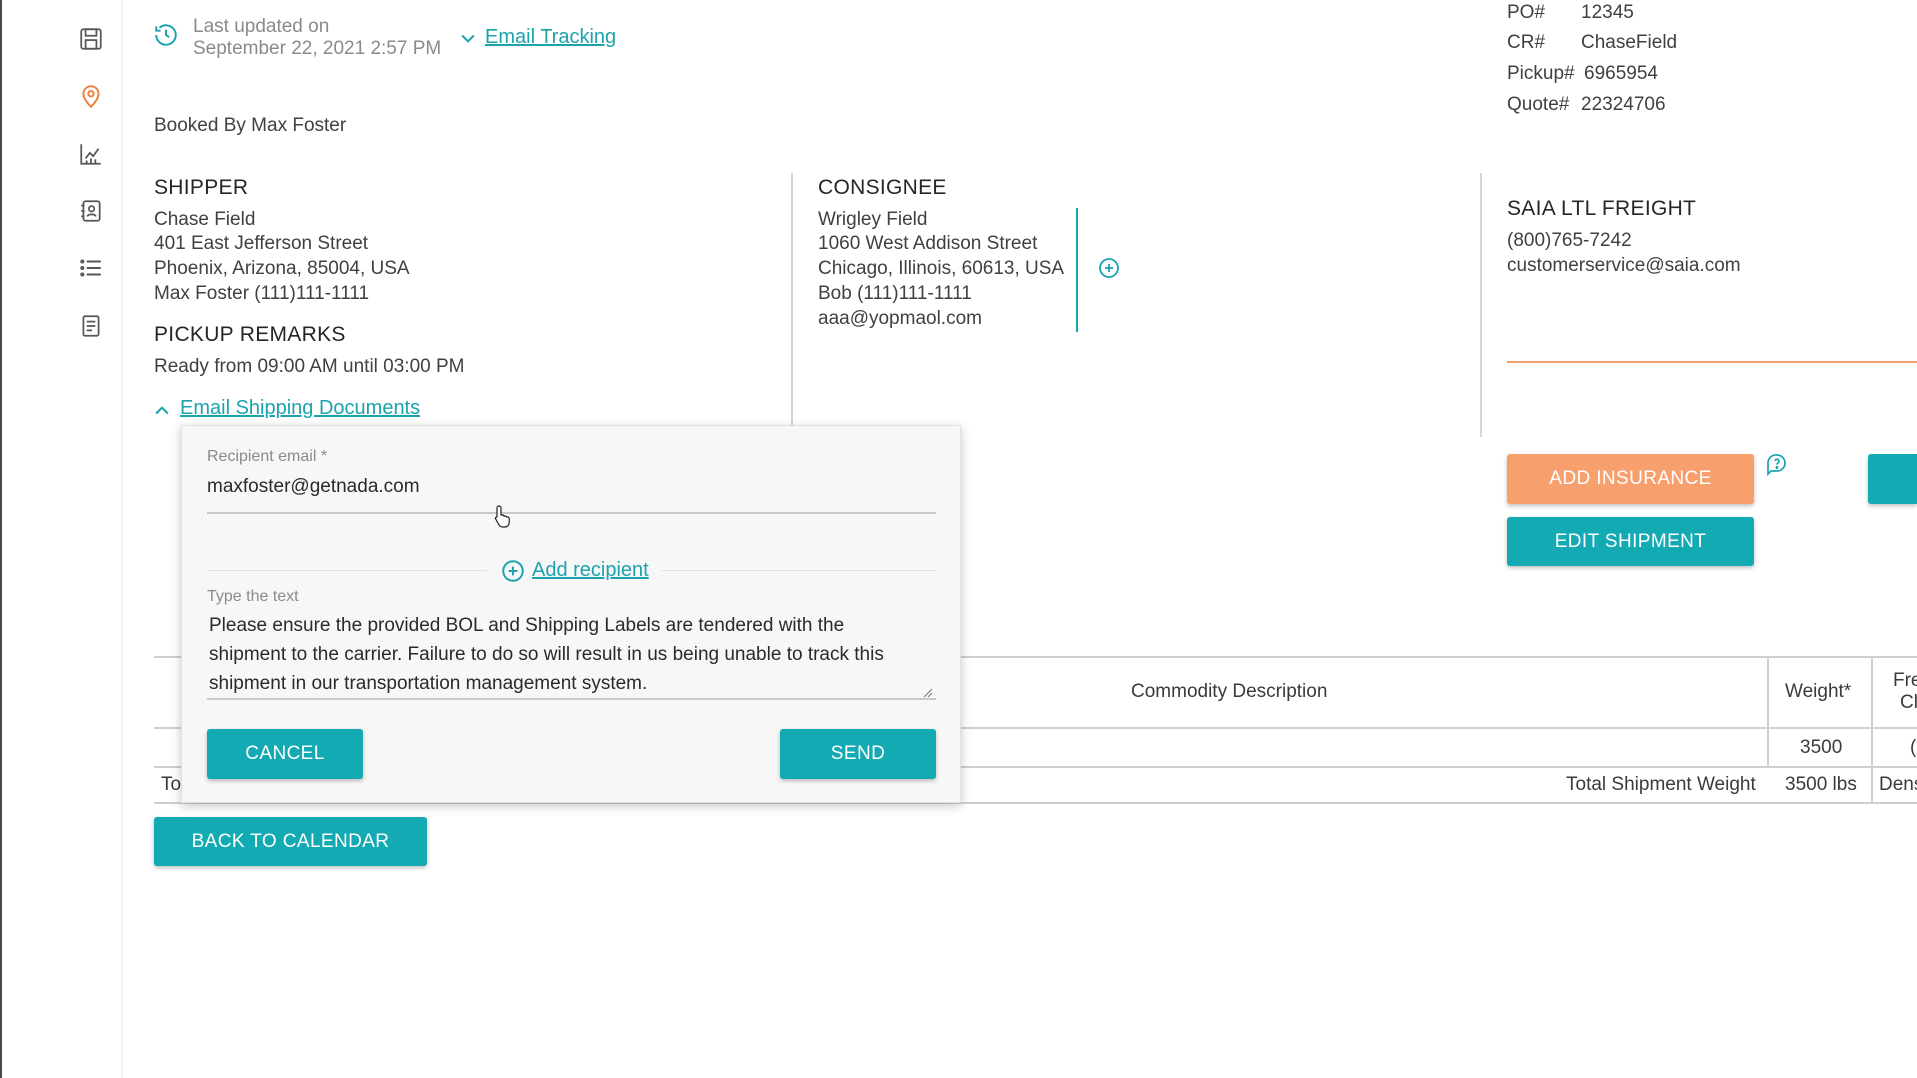 This screenshot has height=1078, width=1917. What do you see at coordinates (1569, 240) in the screenshot?
I see `carrier-phone: (800)765-7242` at bounding box center [1569, 240].